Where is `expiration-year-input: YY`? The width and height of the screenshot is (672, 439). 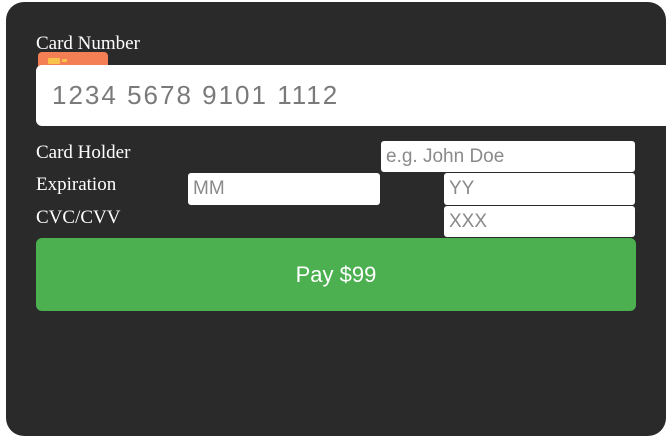 expiration-year-input: YY is located at coordinates (539, 189).